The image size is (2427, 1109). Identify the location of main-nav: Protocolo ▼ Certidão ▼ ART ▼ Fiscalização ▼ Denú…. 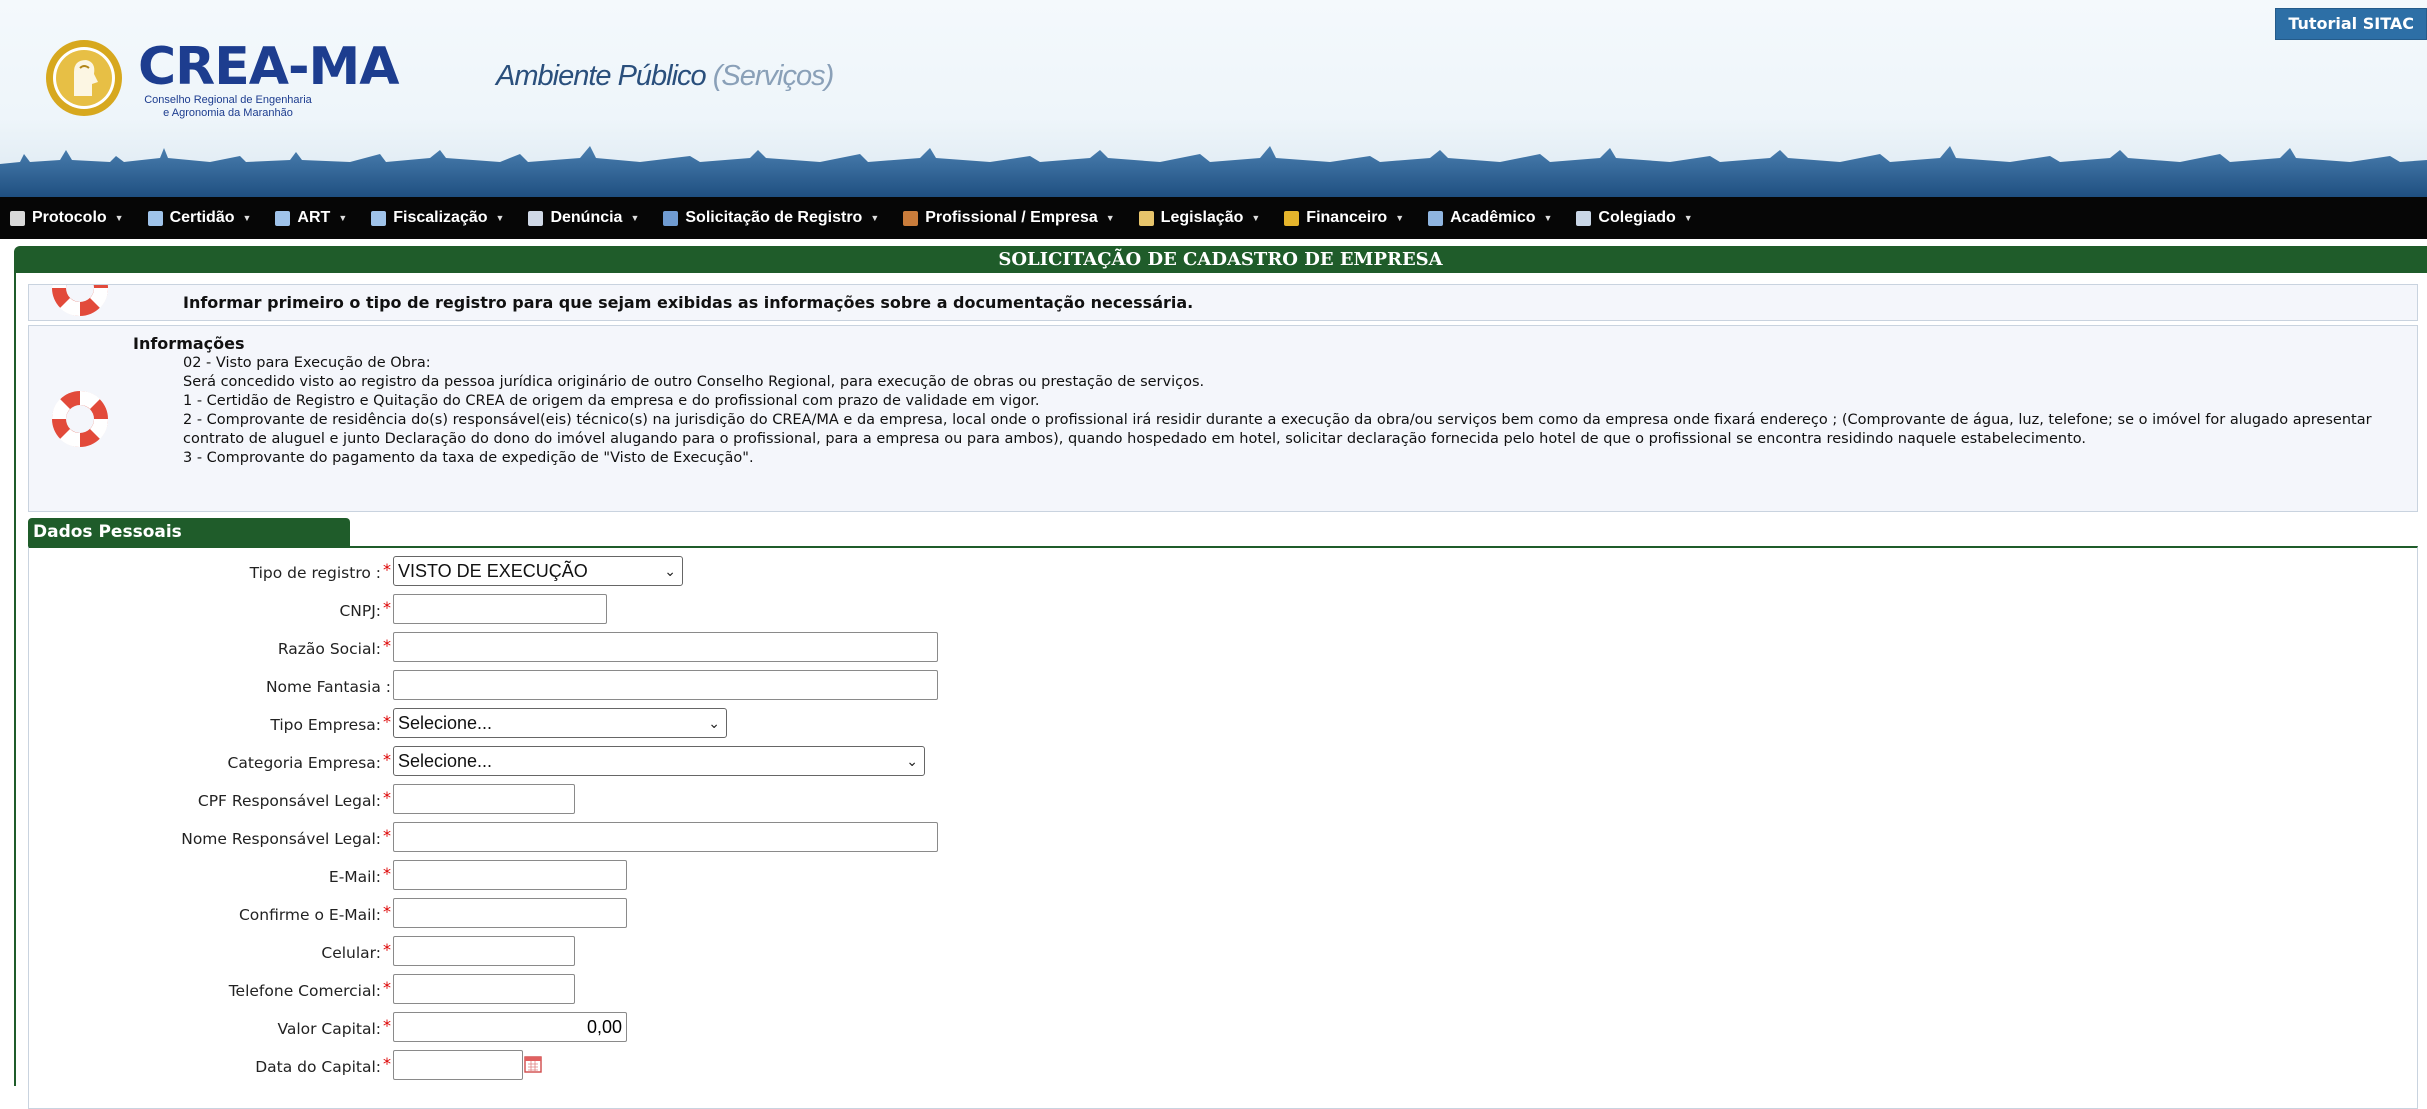
(1213, 218).